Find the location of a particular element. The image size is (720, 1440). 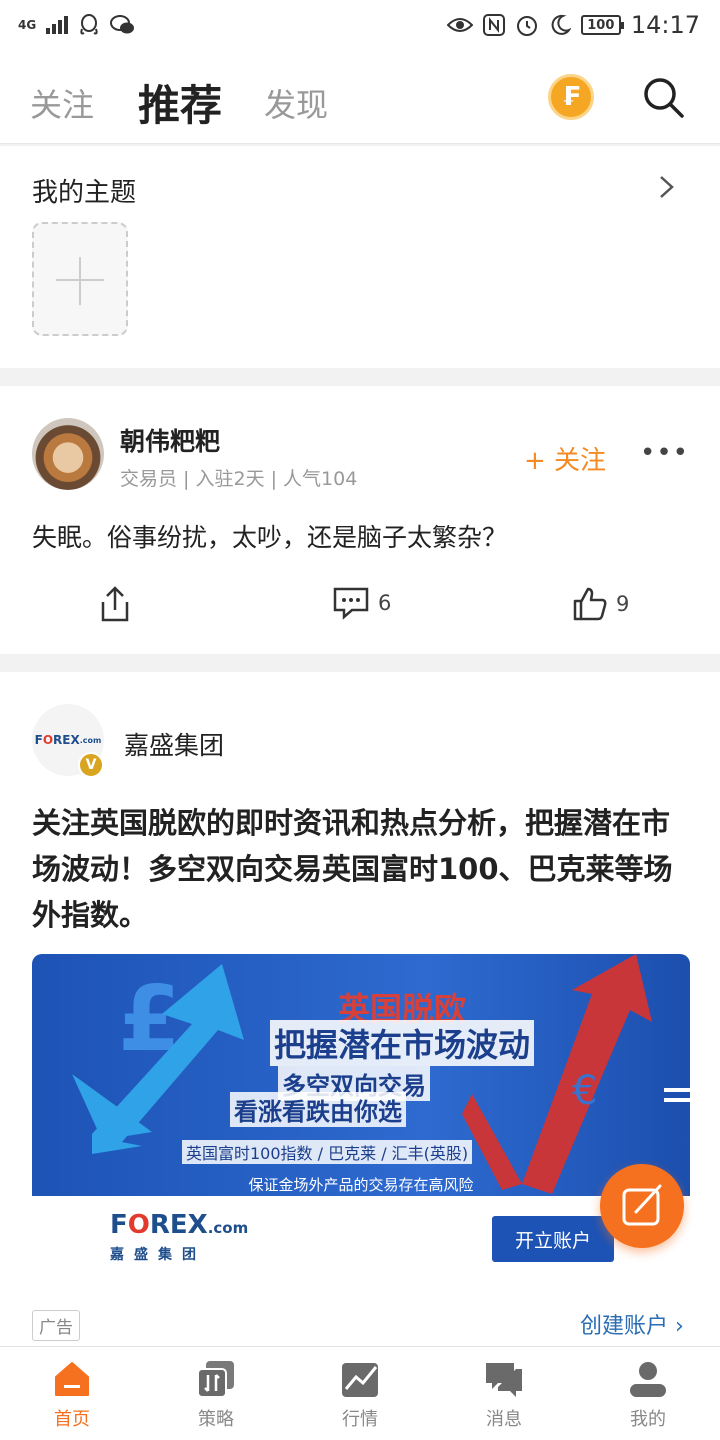

brand-logo-rest: REX is located at coordinates (66, 740).